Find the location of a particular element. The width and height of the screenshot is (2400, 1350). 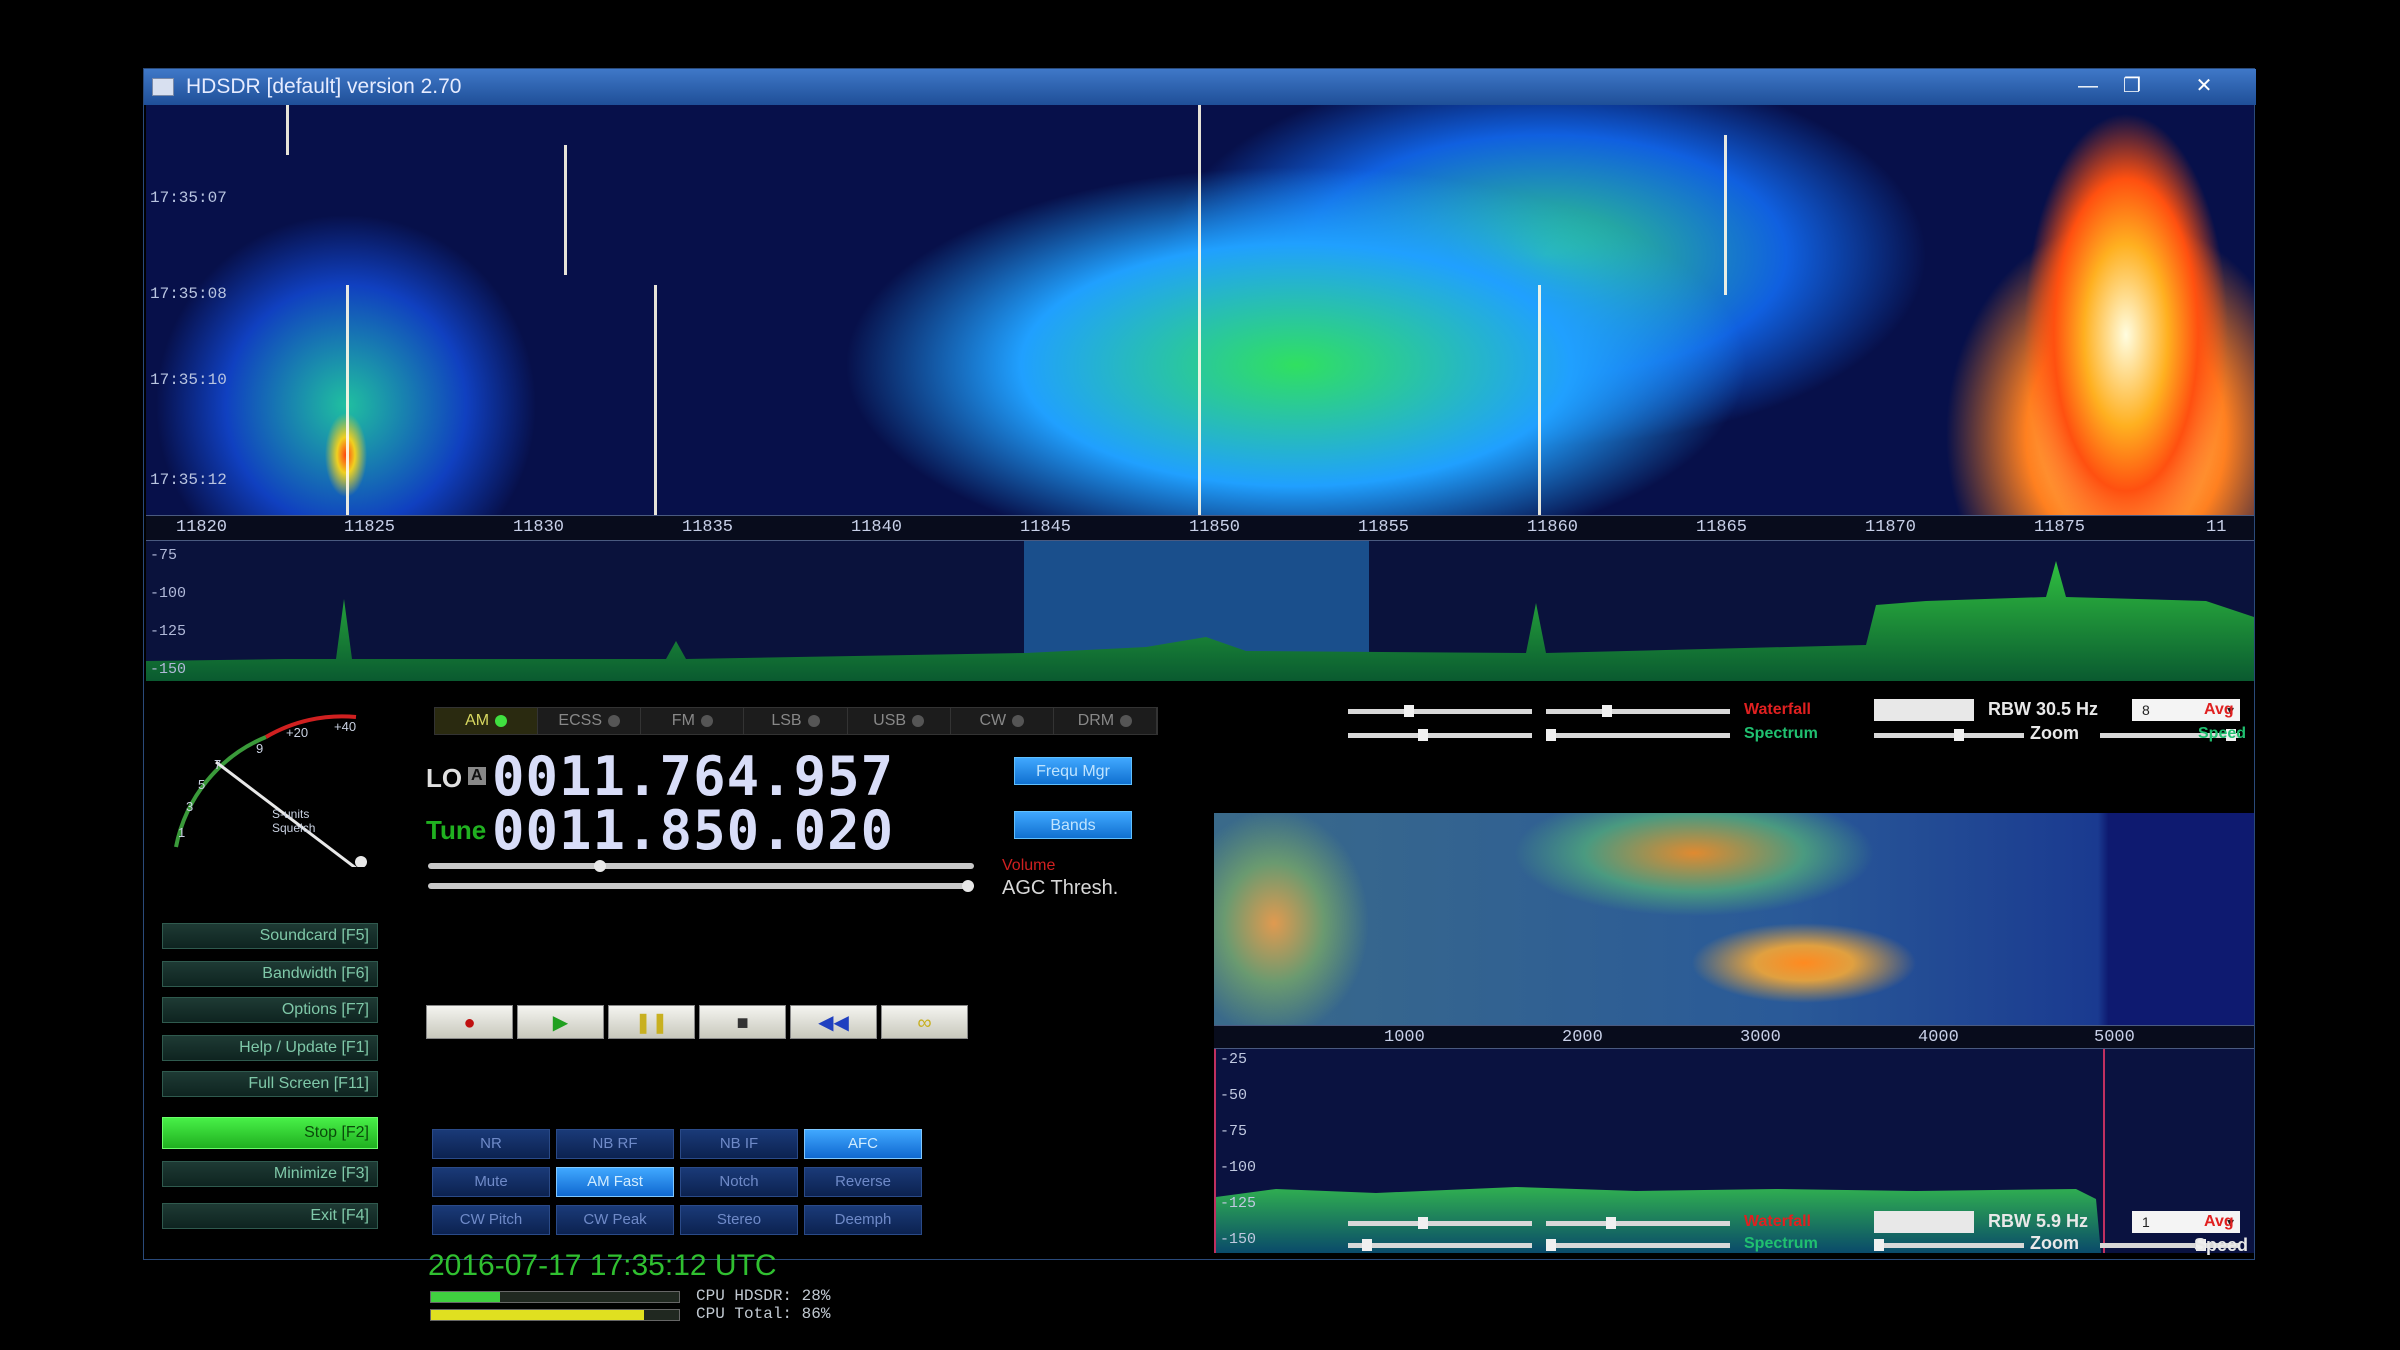

rf-waterfall-spin is located at coordinates (1924, 710).